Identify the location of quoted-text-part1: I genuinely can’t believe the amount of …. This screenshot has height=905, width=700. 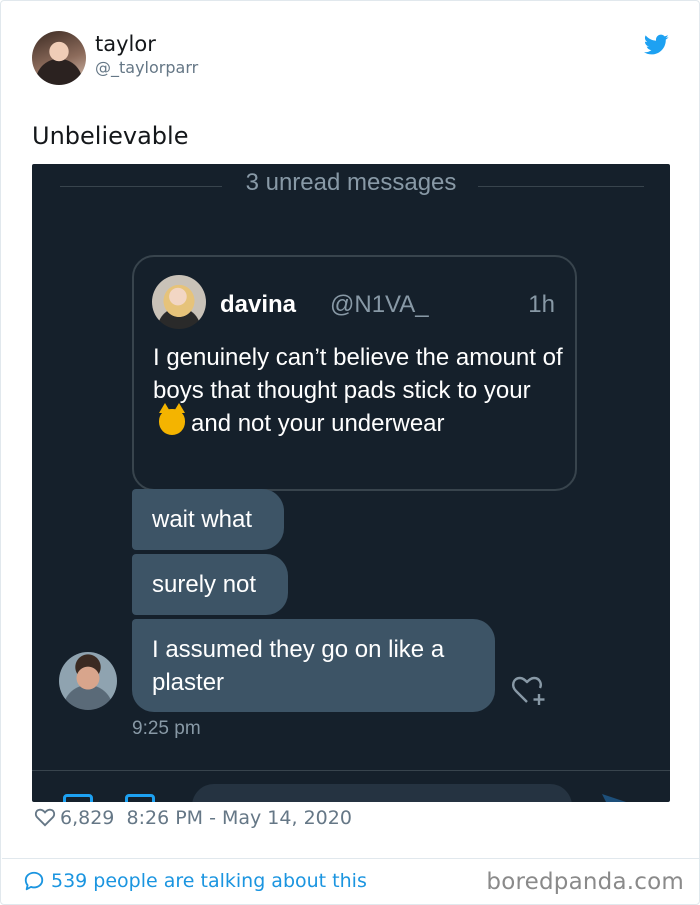
(358, 374).